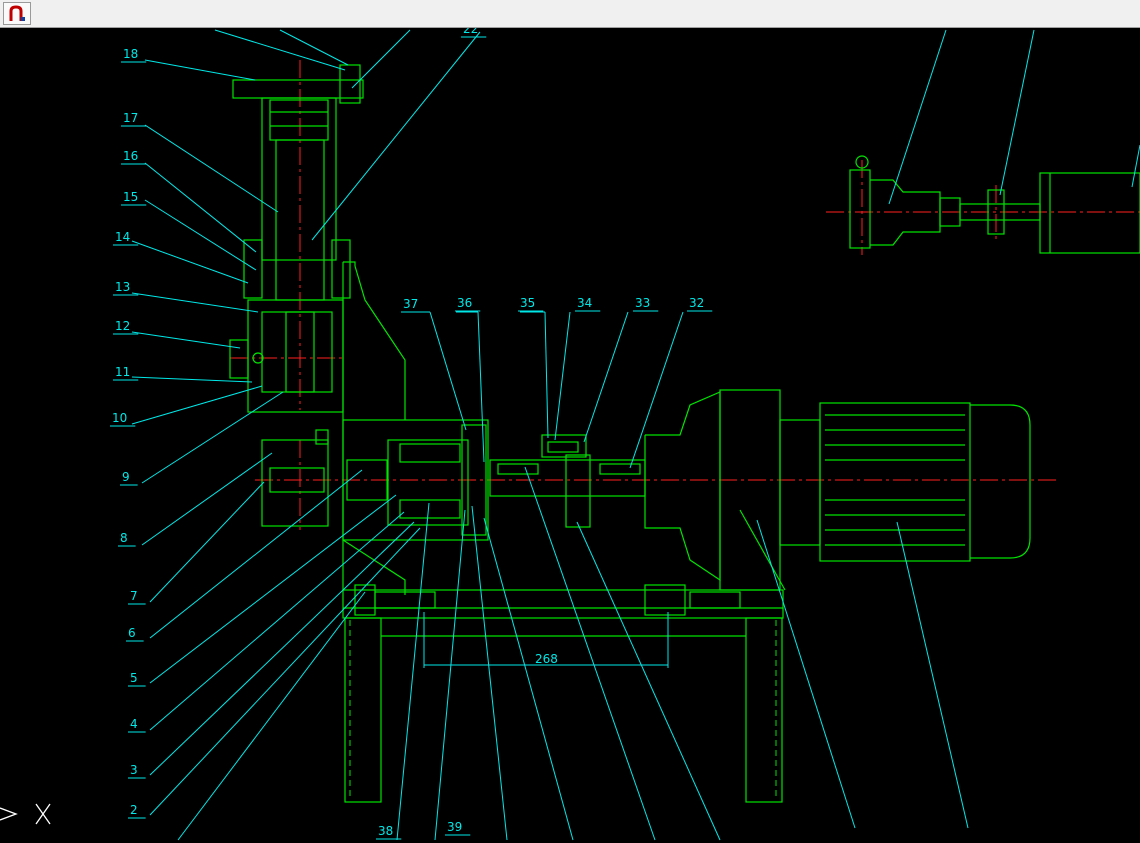  Describe the element at coordinates (642, 303) in the screenshot. I see `balloon-27: 33` at that location.